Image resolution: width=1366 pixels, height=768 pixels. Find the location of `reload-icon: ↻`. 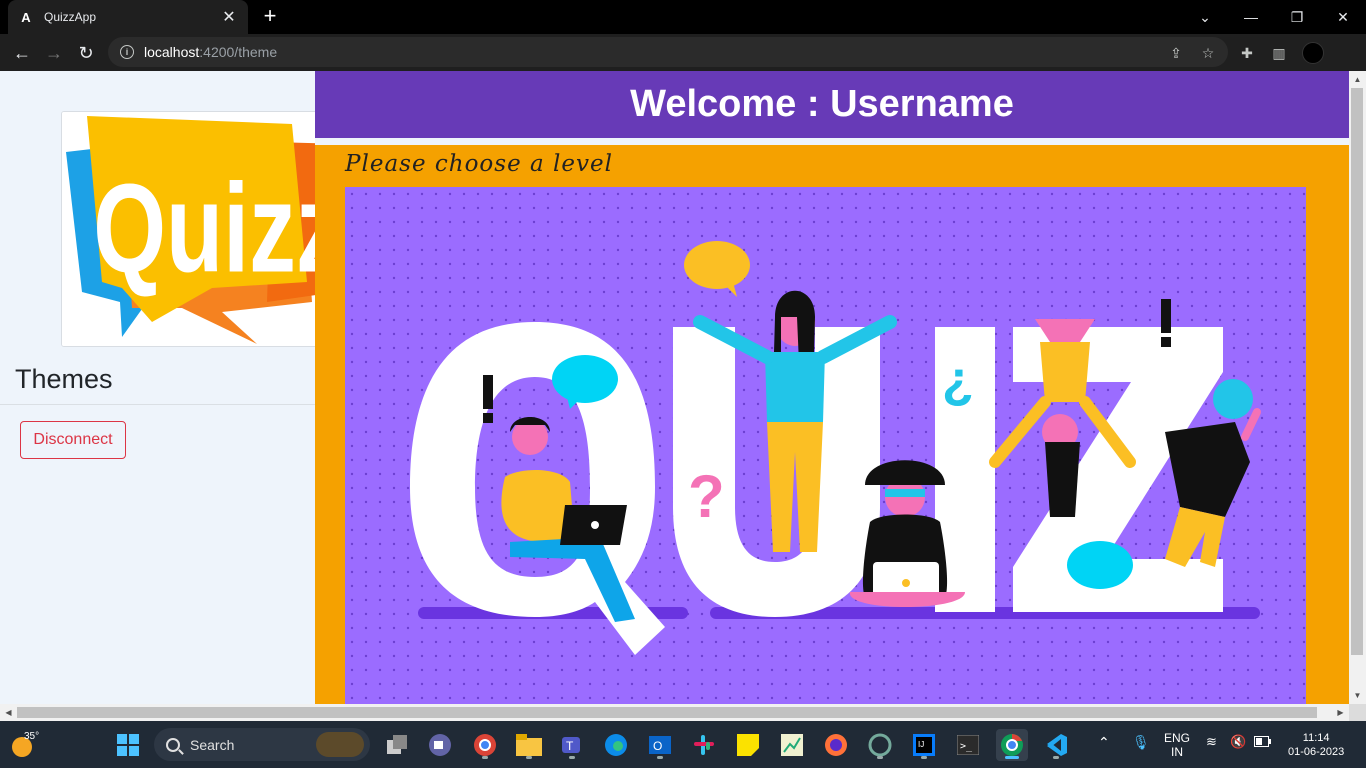

reload-icon: ↻ is located at coordinates (86, 53).